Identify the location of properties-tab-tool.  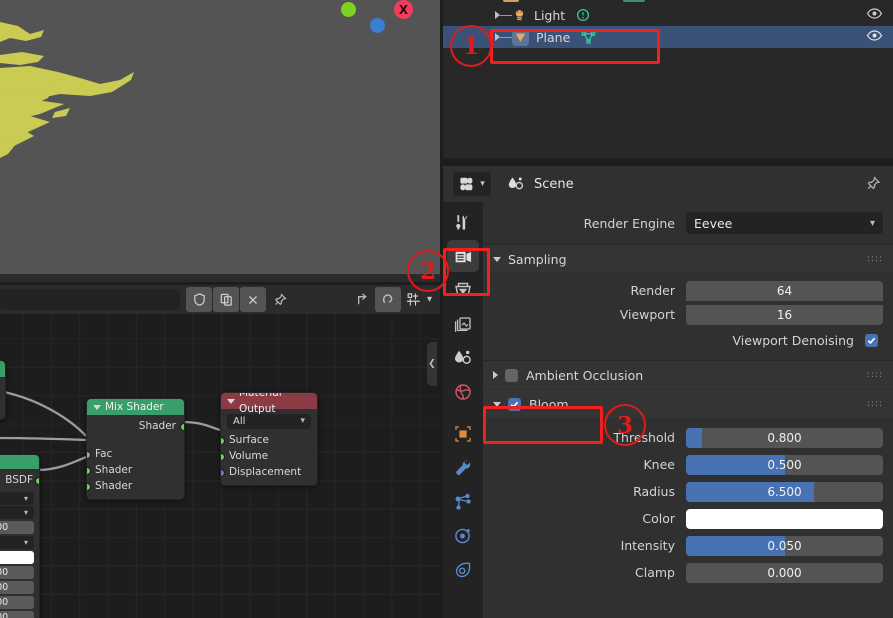
(463, 222).